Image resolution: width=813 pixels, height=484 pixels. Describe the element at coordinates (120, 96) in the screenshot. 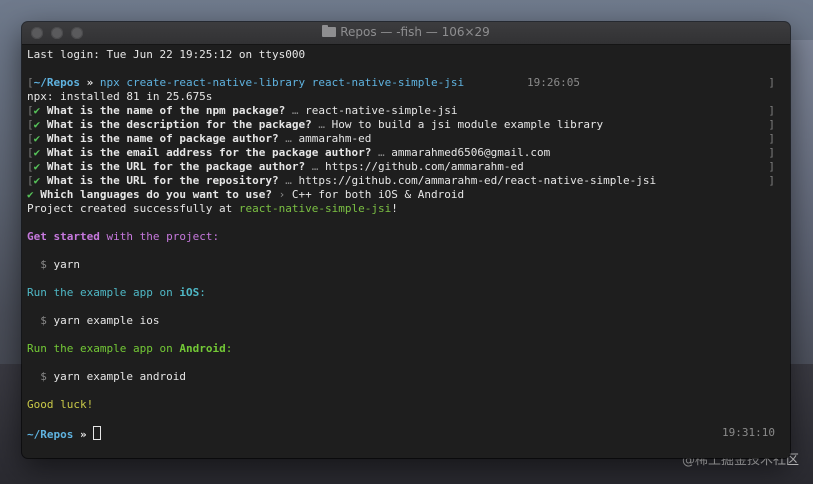

I see `npx-installed-text: npx: installed 81 in 25.675s` at that location.